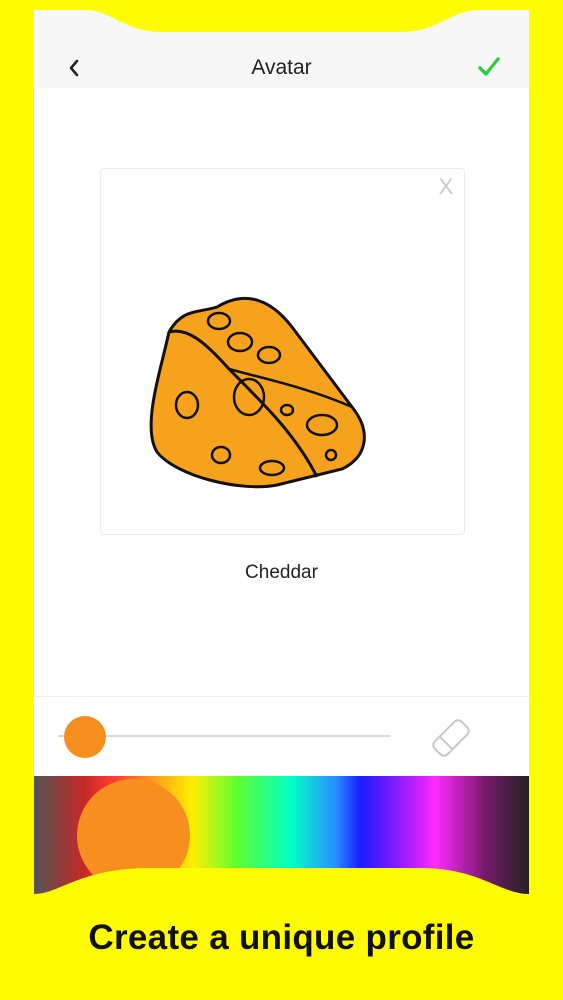  What do you see at coordinates (281, 67) in the screenshot?
I see `page-title: Avatar` at bounding box center [281, 67].